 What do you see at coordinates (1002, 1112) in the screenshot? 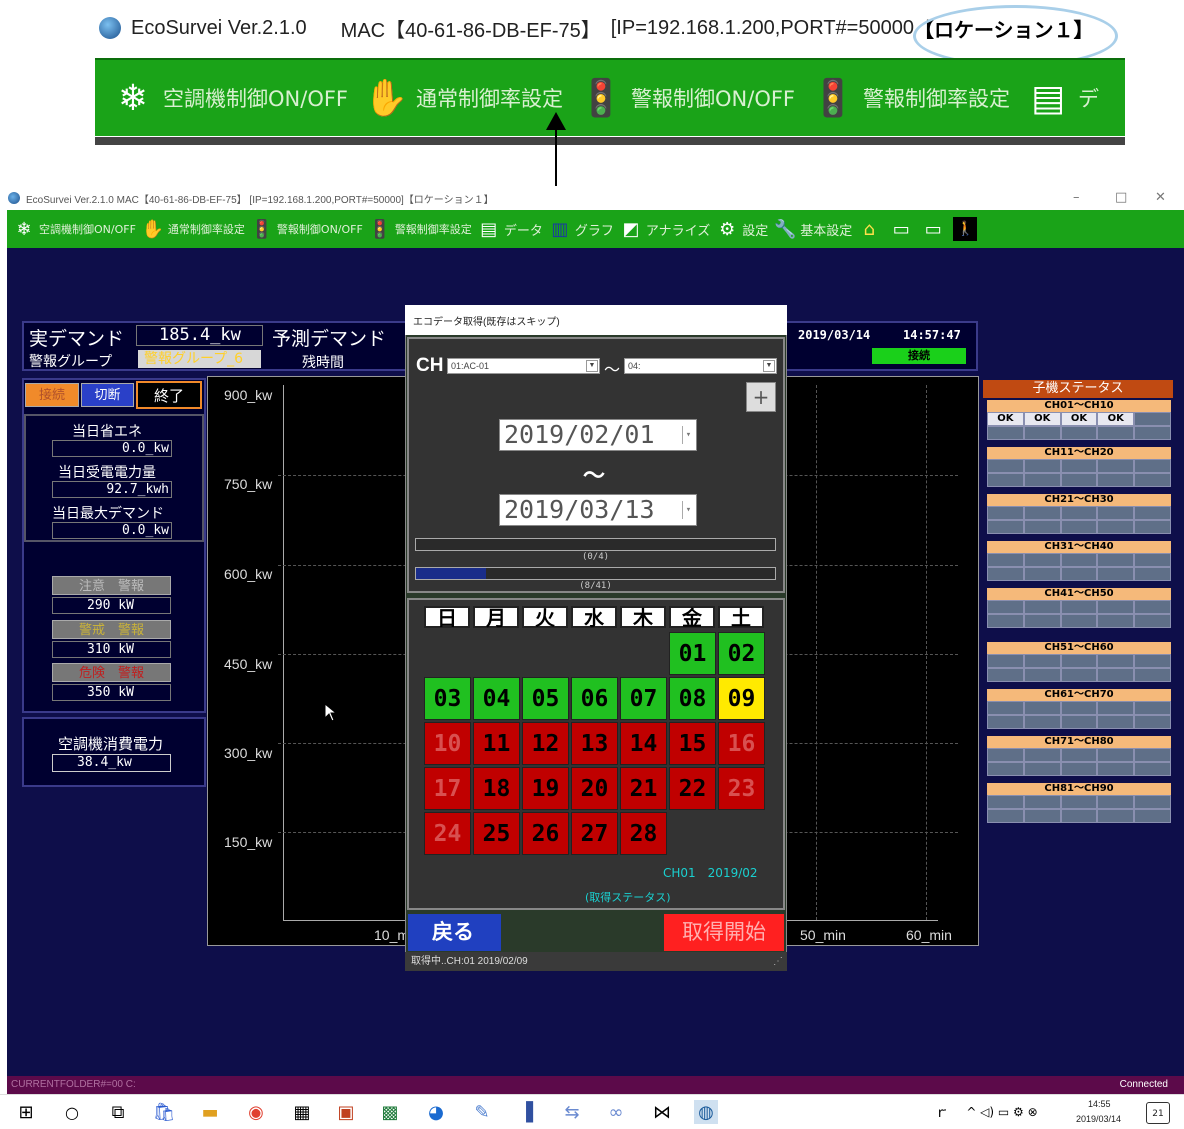
I see `system-tray-icons: ^ ◁) ▭ ⚙ ⊗` at bounding box center [1002, 1112].